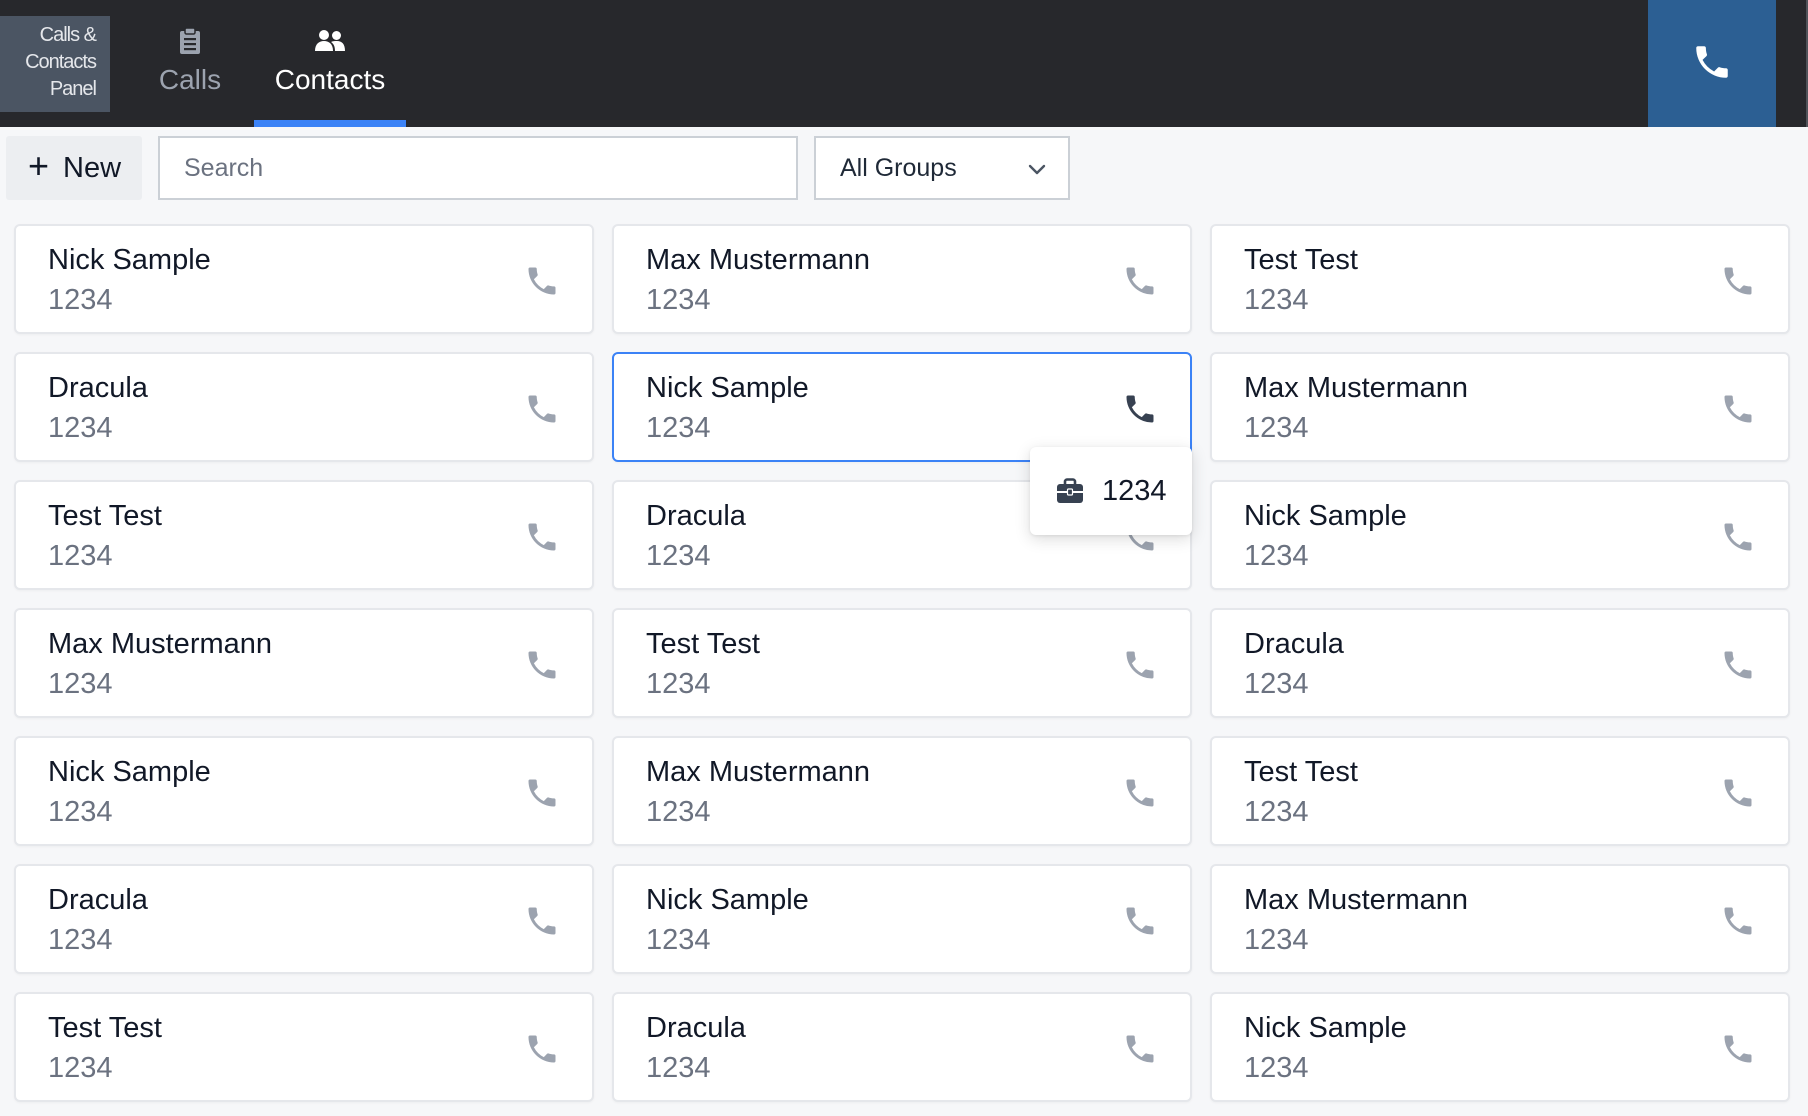 Image resolution: width=1808 pixels, height=1116 pixels. Describe the element at coordinates (1037, 168) in the screenshot. I see `chevron-down-icon` at that location.